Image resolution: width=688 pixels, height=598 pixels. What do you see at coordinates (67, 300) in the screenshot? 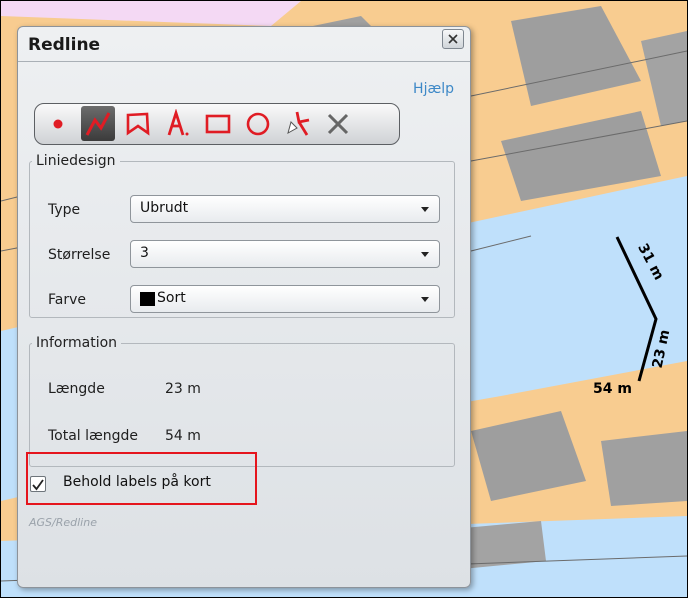
I see `color-label: Farve` at bounding box center [67, 300].